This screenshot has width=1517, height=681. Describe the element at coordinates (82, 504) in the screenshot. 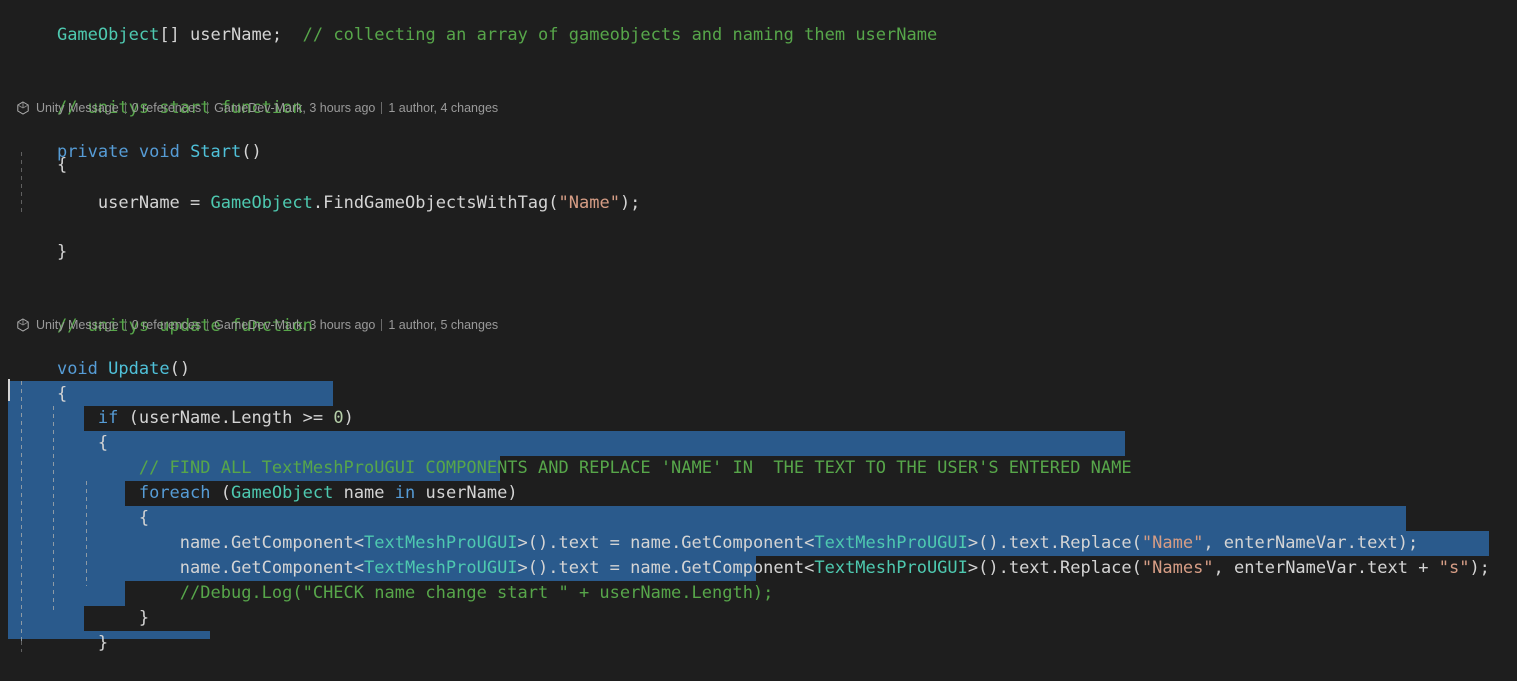

I see `code-line-brace-open-foreach: {` at that location.